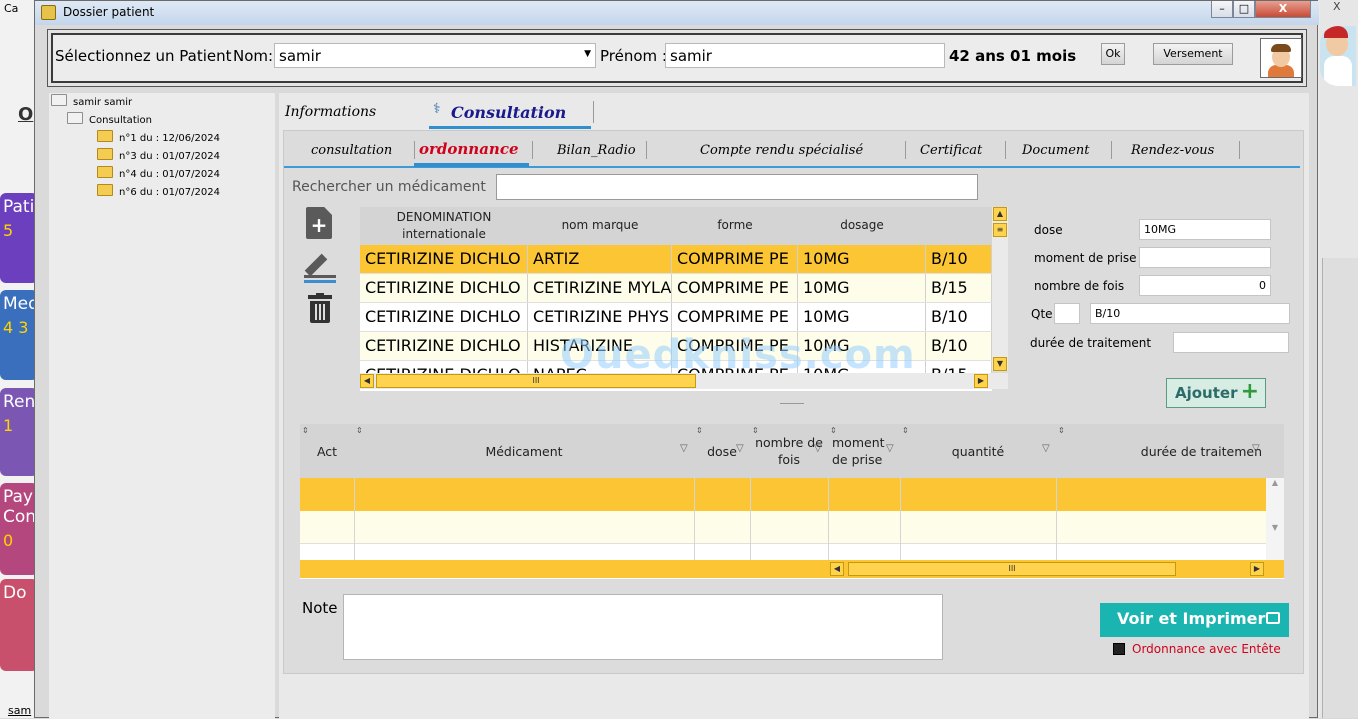 Image resolution: width=1358 pixels, height=719 pixels. I want to click on tree-folder-consultation: Consultation, so click(109, 121).